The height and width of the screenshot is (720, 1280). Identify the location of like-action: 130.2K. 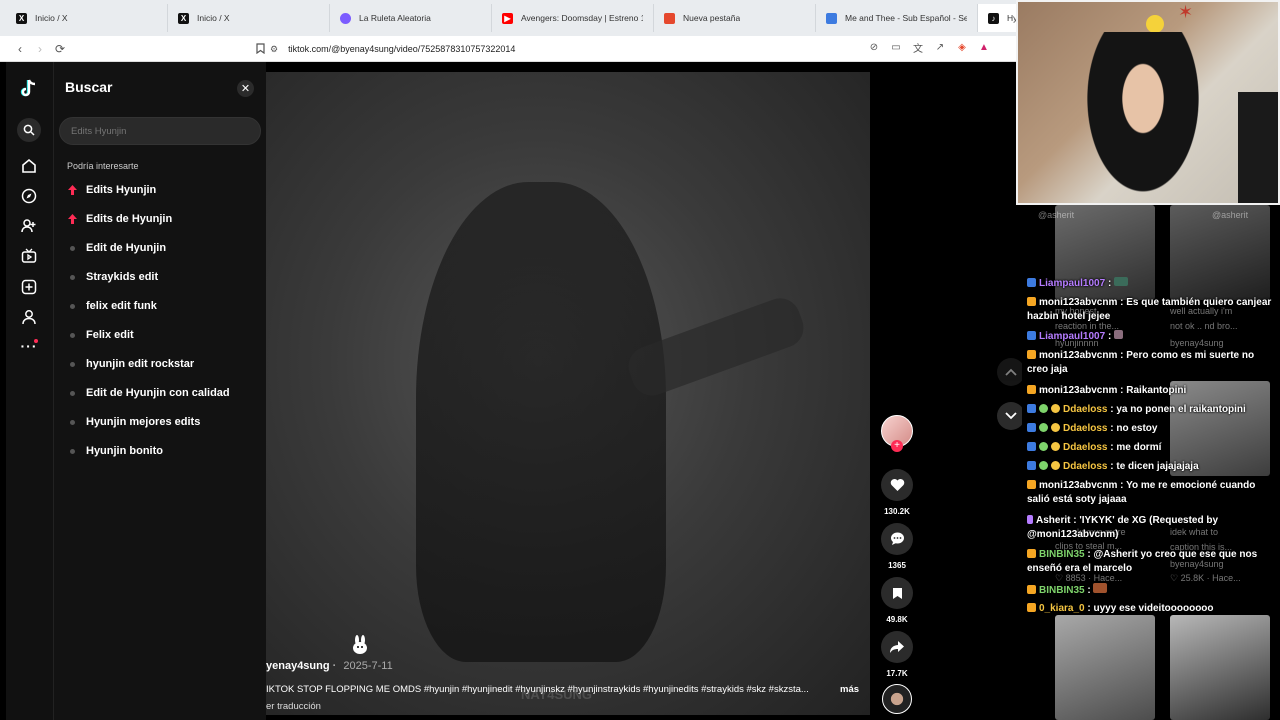
(897, 492).